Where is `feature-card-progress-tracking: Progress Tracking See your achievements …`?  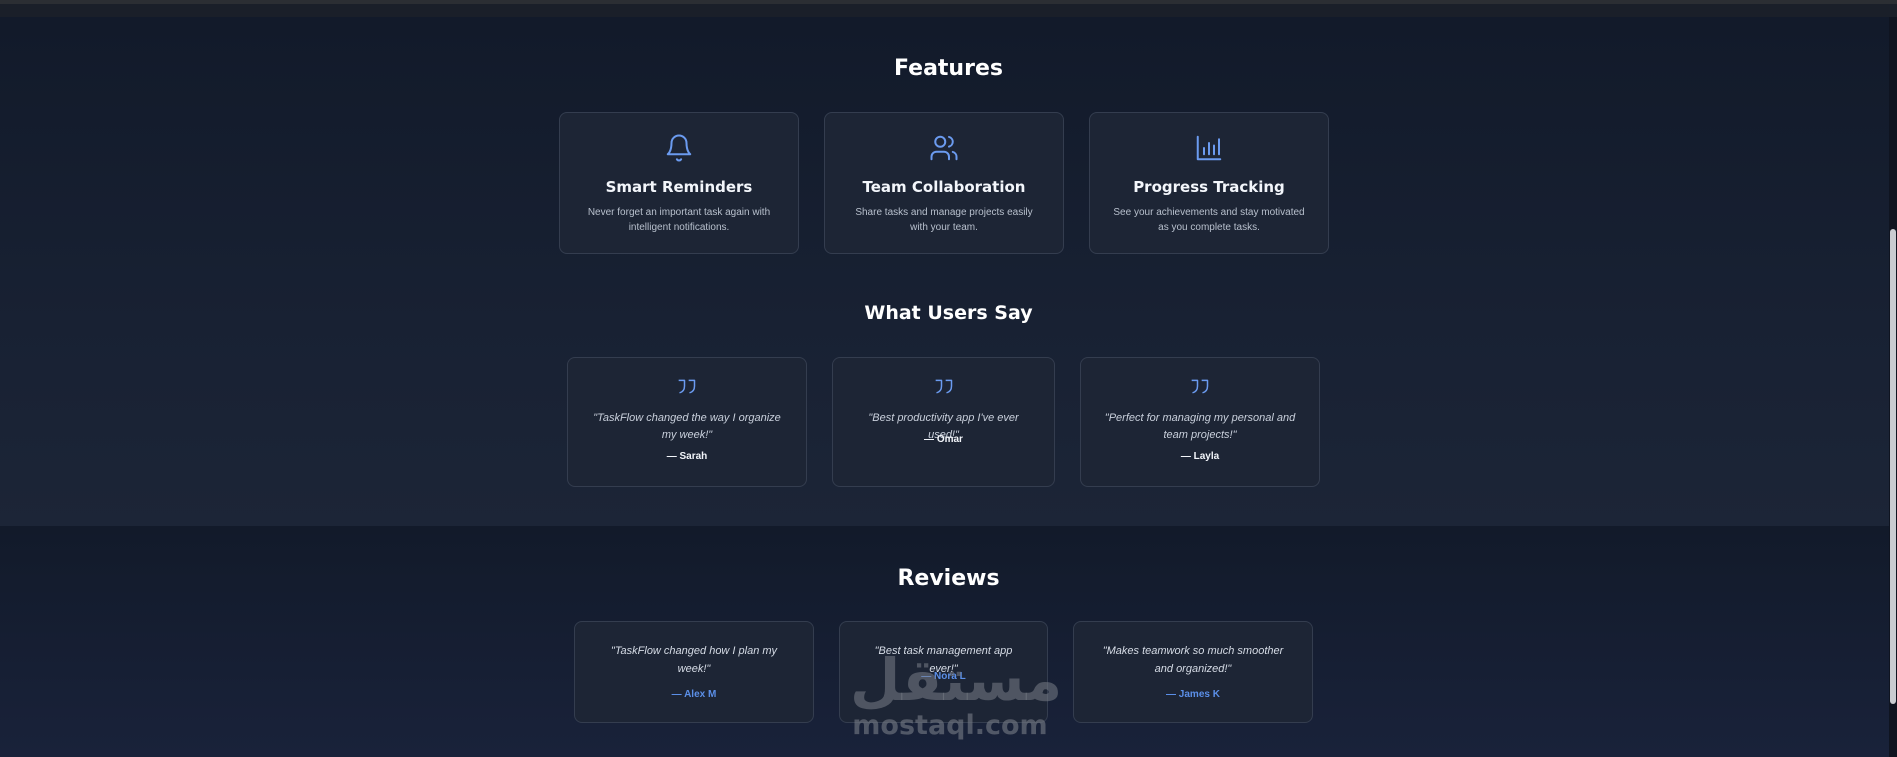
feature-card-progress-tracking: Progress Tracking See your achievements … is located at coordinates (1209, 183).